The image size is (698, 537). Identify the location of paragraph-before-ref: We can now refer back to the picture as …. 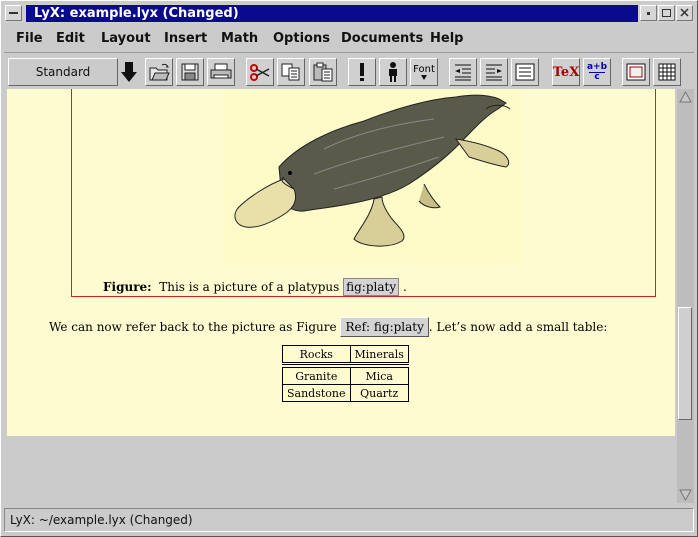
(193, 327).